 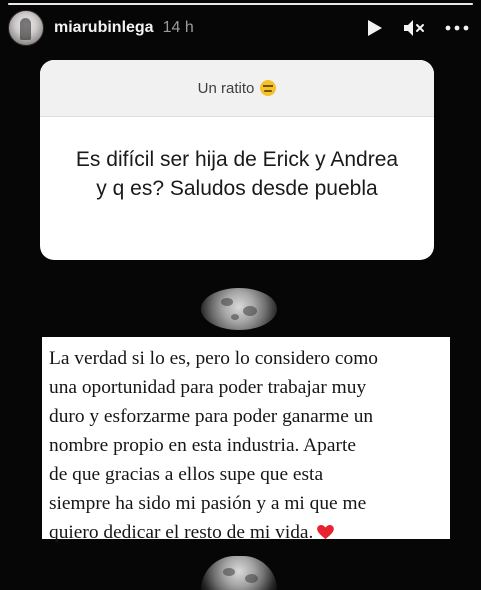 What do you see at coordinates (457, 28) in the screenshot?
I see `more-icon` at bounding box center [457, 28].